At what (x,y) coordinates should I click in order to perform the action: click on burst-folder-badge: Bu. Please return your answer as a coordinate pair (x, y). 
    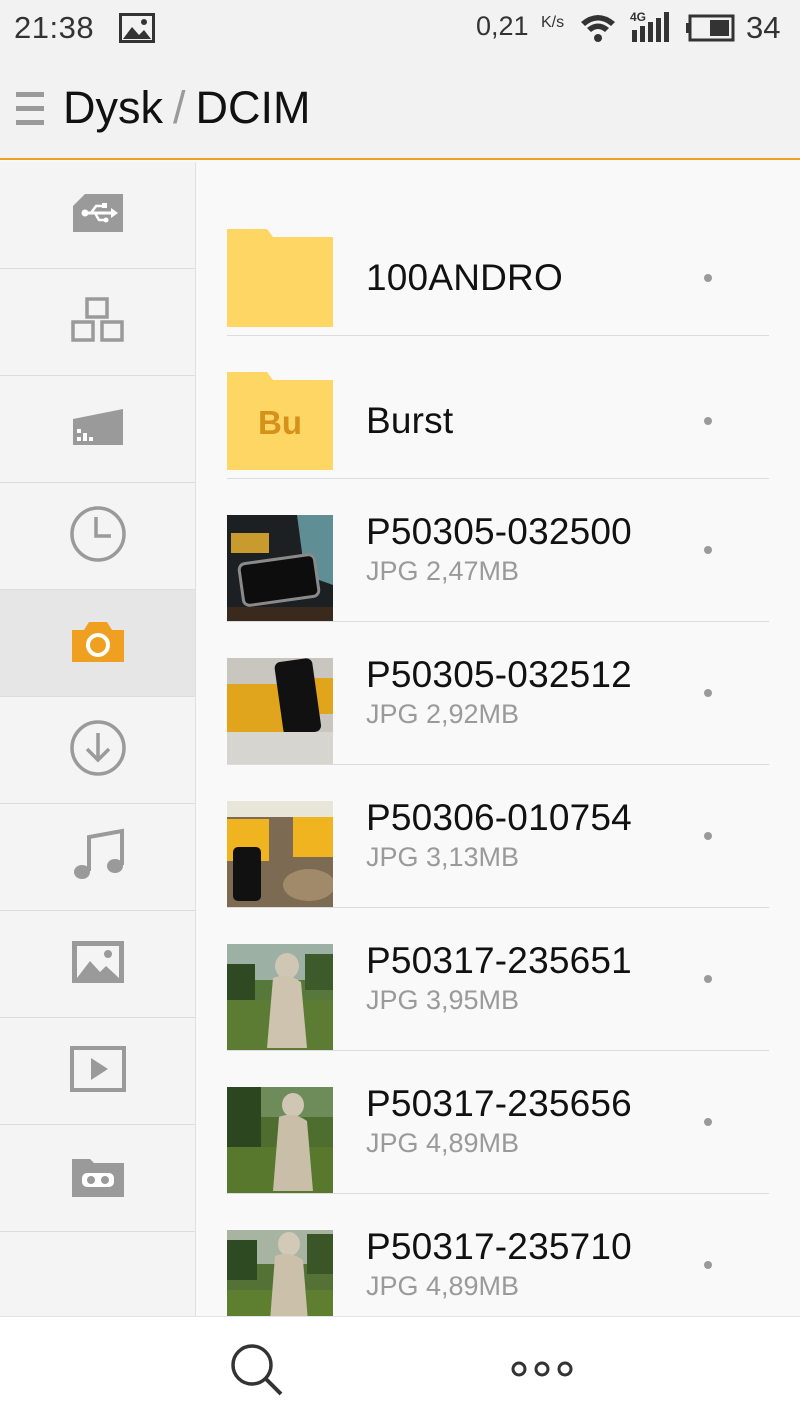
    Looking at the image, I should click on (280, 422).